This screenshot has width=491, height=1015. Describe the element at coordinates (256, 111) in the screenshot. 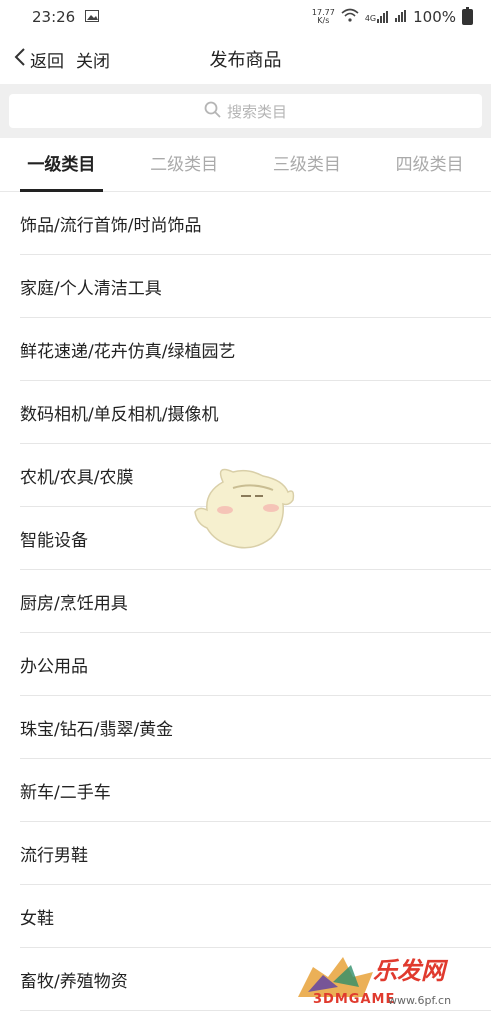

I see `search-placeholder: 搜索类目` at that location.